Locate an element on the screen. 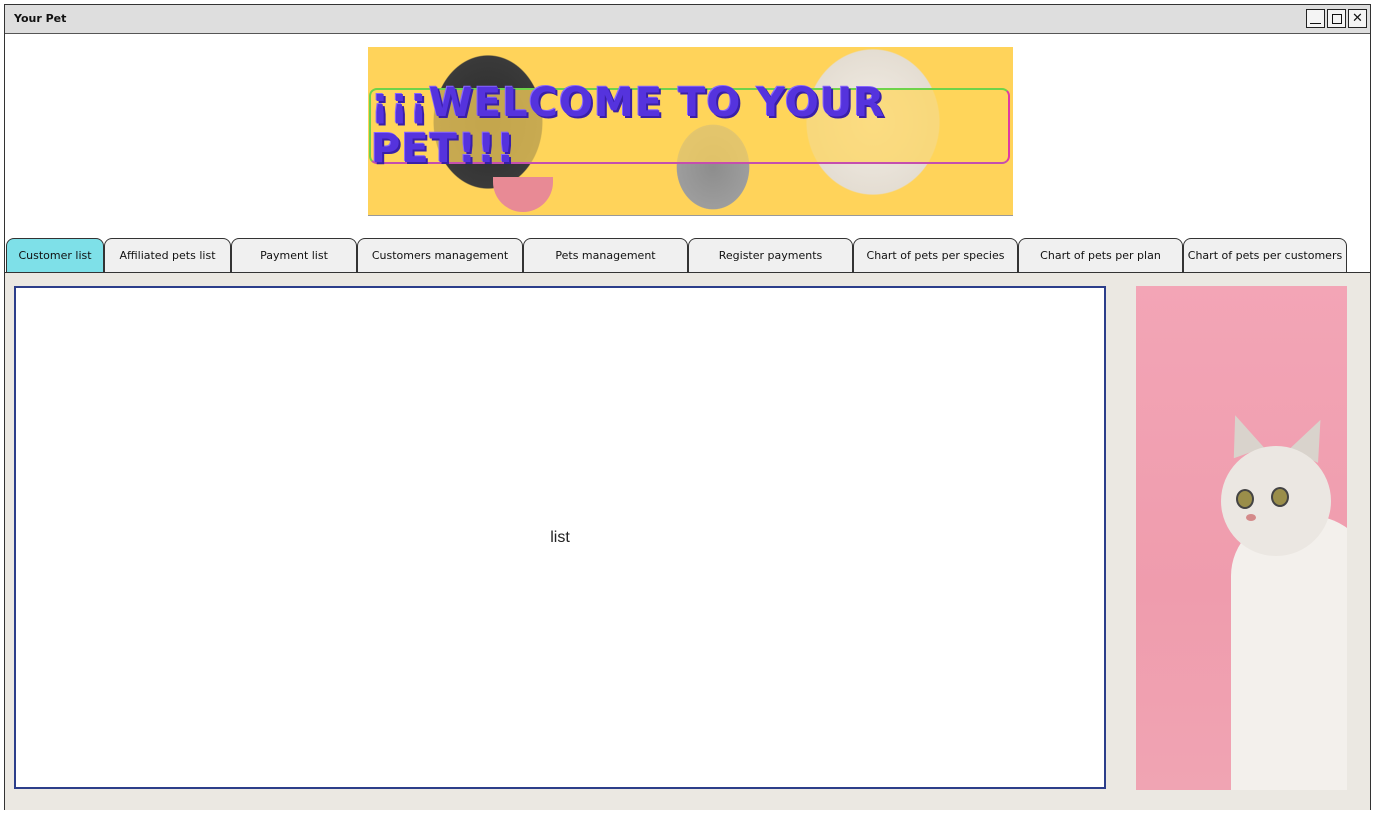 The height and width of the screenshot is (816, 1377). tab-customer-list: Customer list is located at coordinates (55, 255).